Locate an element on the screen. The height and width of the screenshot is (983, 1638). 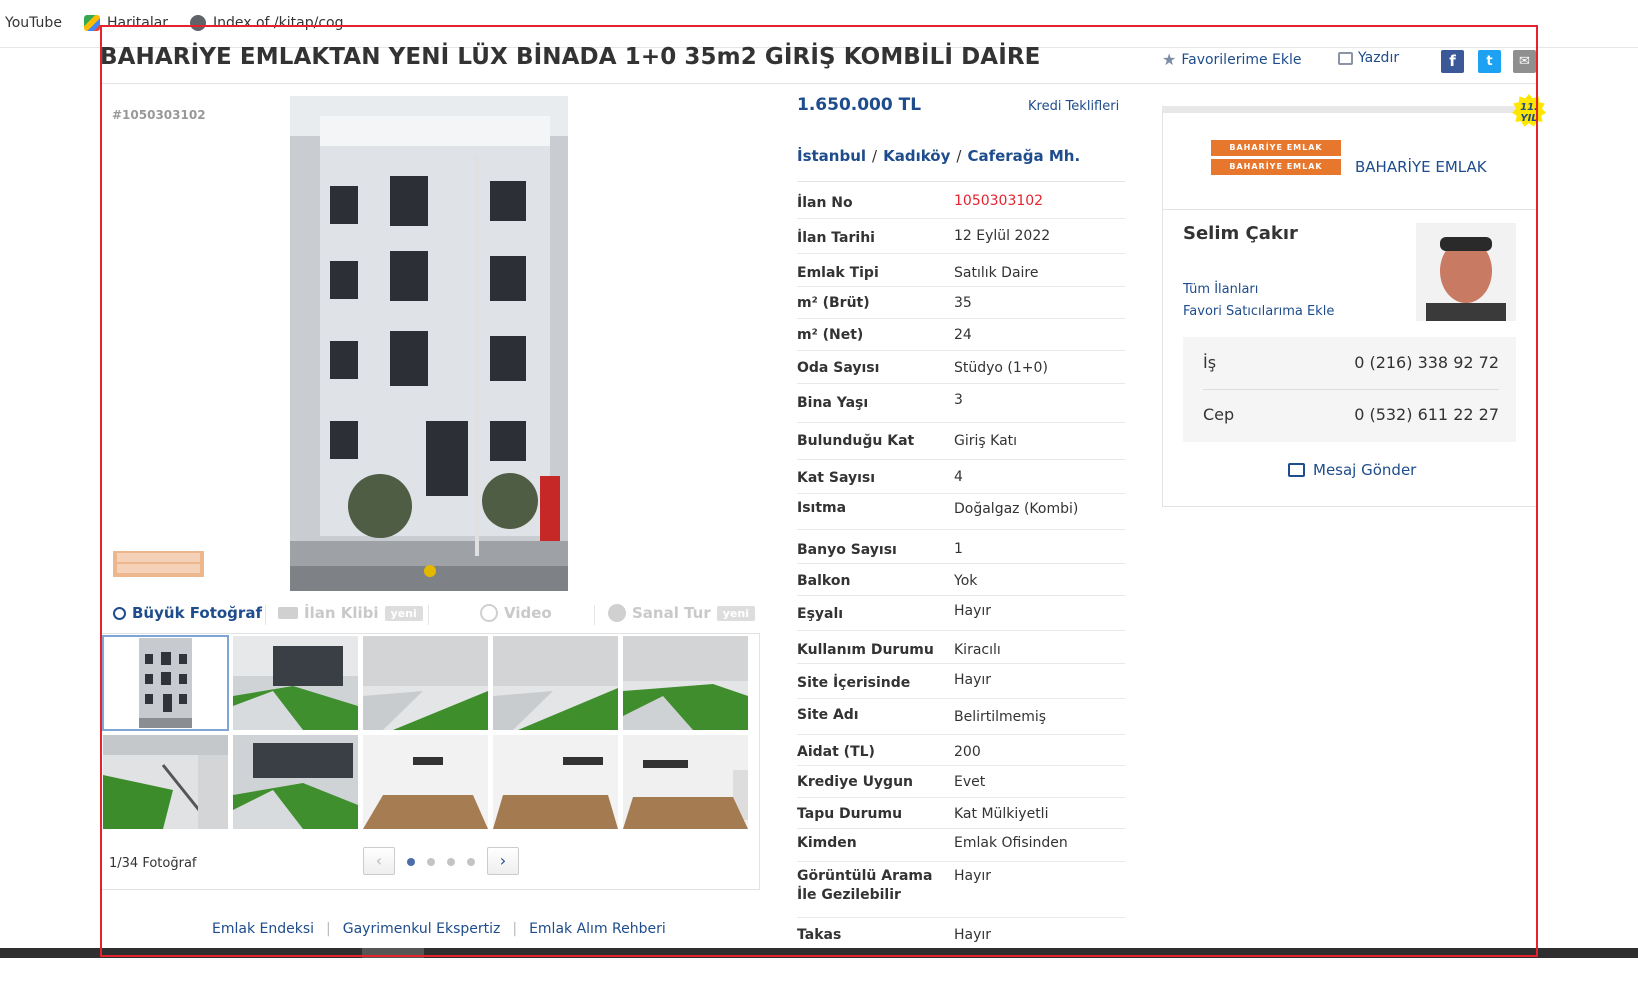
virtual-tour-button: Sanal Tur yeni is located at coordinates (681, 613).